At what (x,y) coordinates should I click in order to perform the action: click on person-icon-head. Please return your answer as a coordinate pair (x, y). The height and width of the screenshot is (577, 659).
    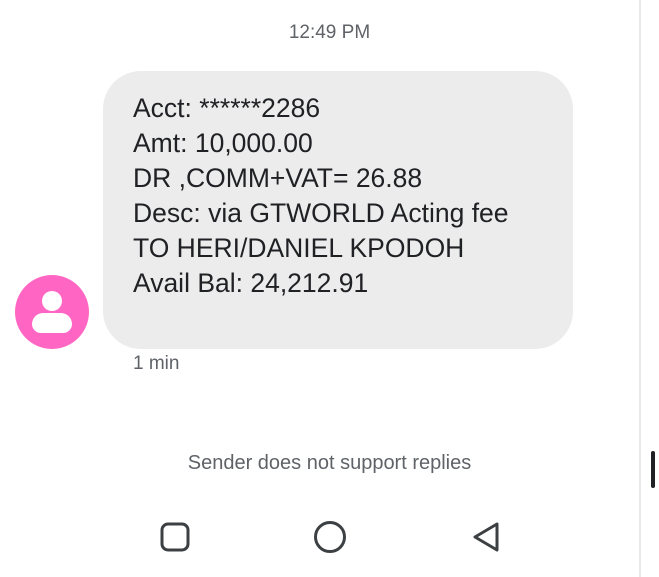
    Looking at the image, I should click on (52, 301).